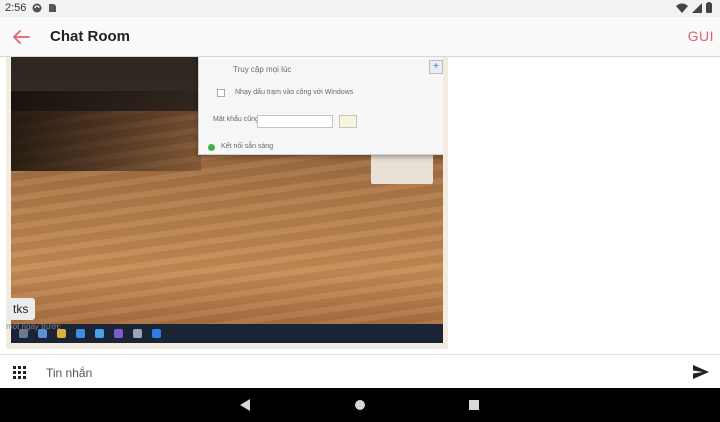 This screenshot has width=720, height=422. What do you see at coordinates (227, 333) in the screenshot?
I see `image-taskbar` at bounding box center [227, 333].